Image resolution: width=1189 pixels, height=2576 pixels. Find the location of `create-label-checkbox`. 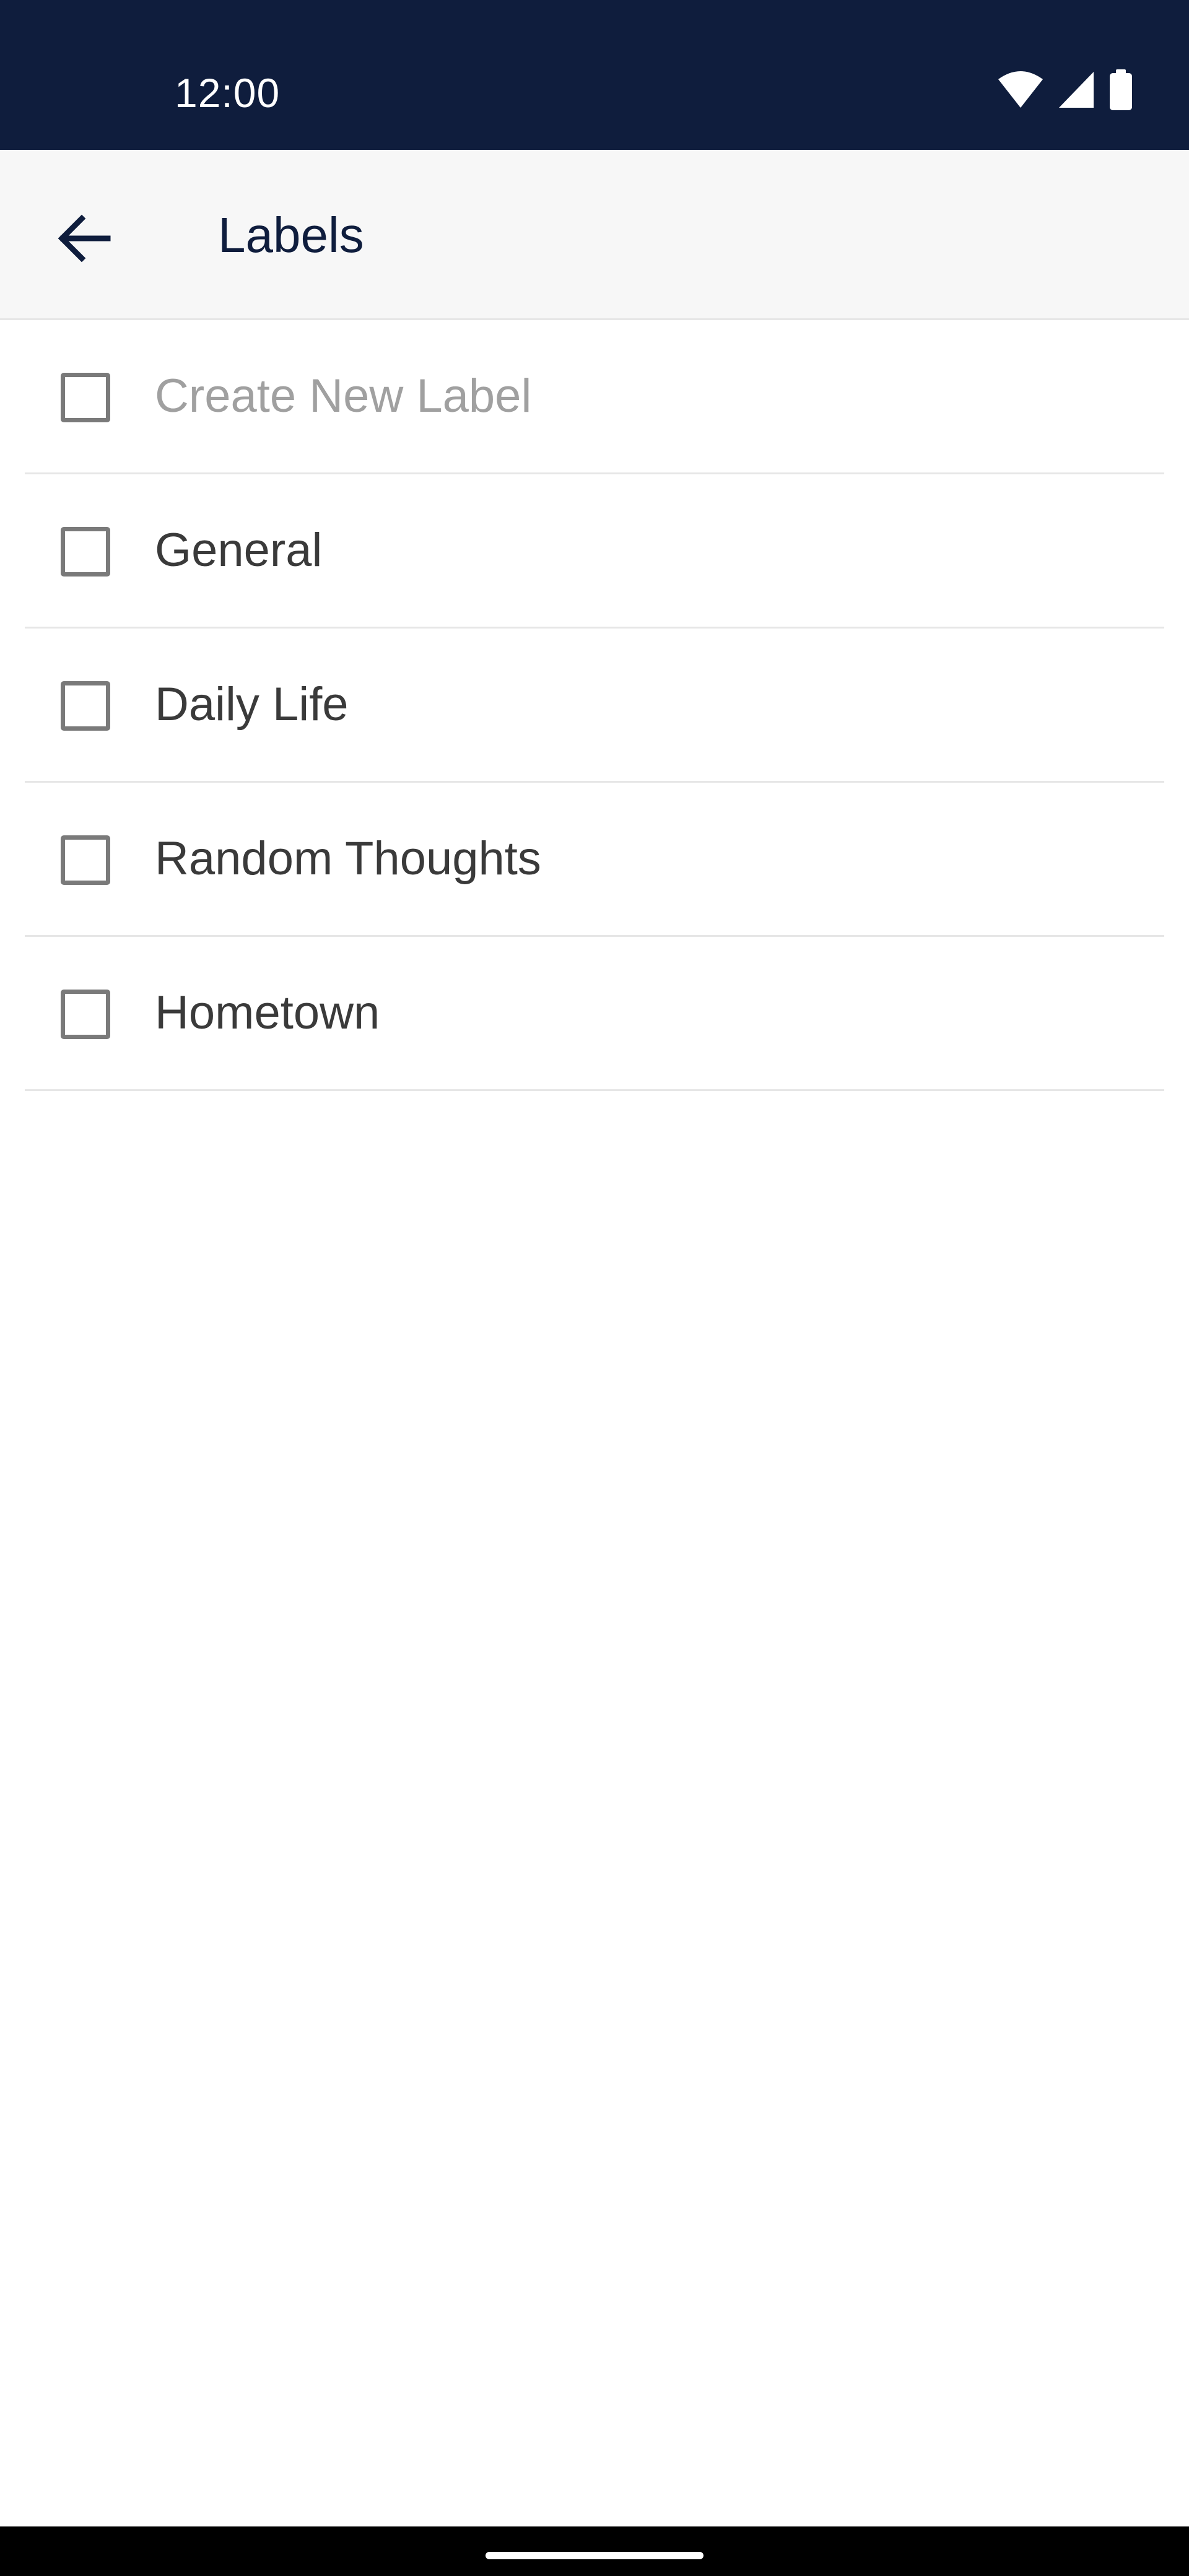

create-label-checkbox is located at coordinates (85, 397).